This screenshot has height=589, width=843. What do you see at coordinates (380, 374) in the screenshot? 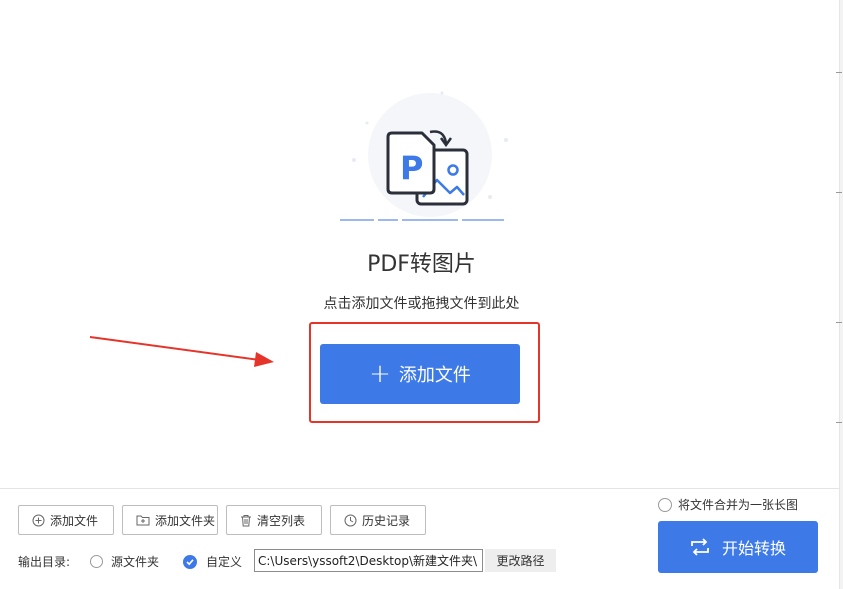
I see `plus-icon: +` at bounding box center [380, 374].